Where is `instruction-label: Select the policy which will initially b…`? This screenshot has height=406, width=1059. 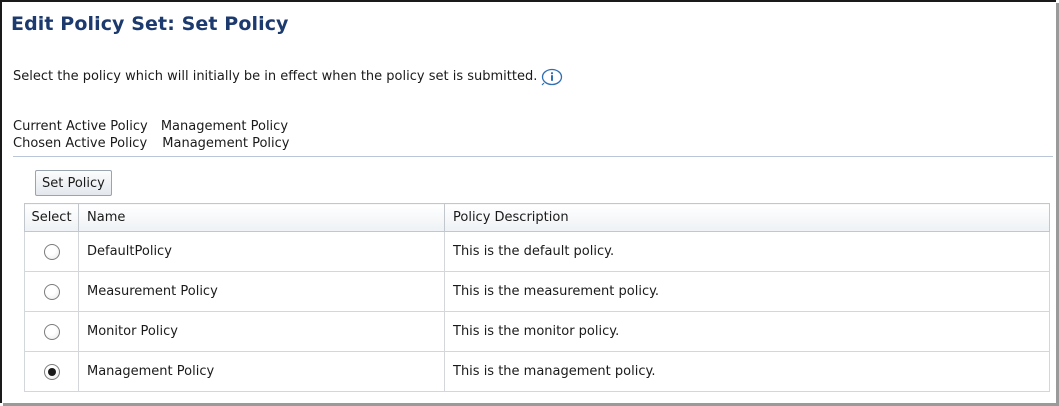 instruction-label: Select the policy which will initially b… is located at coordinates (275, 76).